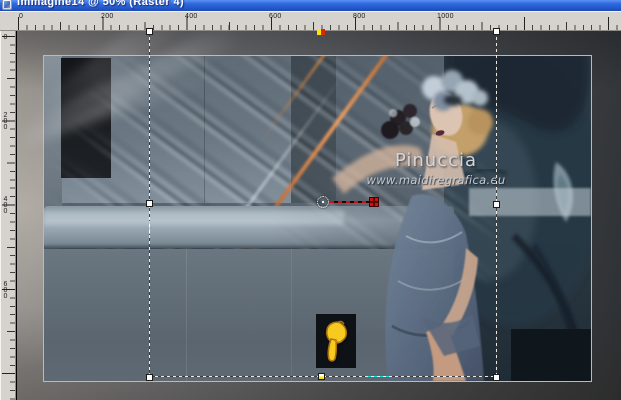  Describe the element at coordinates (101, 4) in the screenshot. I see `window-title: Immagine14 @ 50% (Raster 4)` at that location.